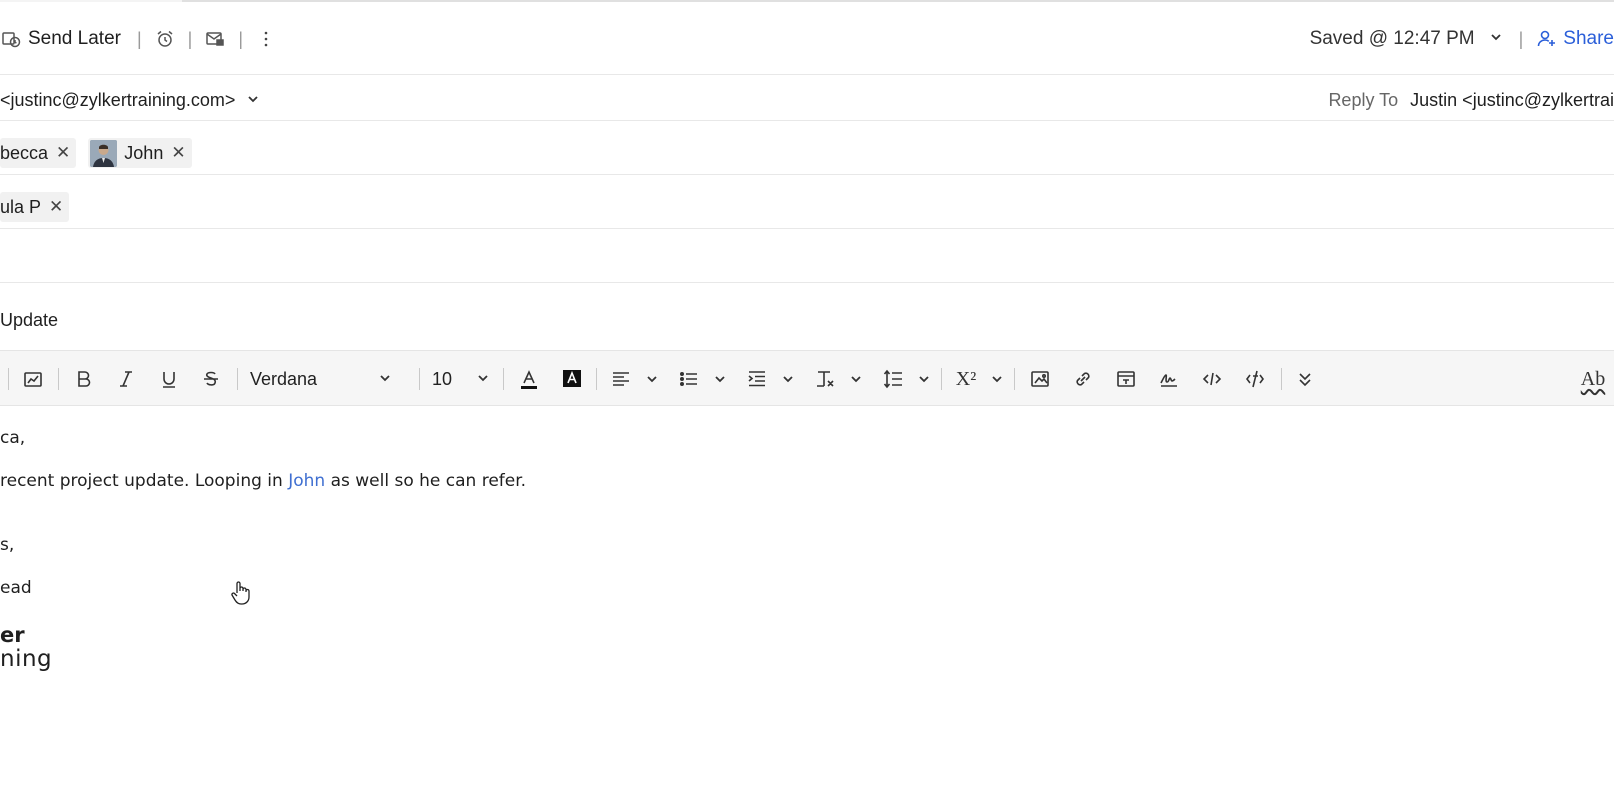  What do you see at coordinates (1392, 38) in the screenshot?
I see `saved-status: Saved @ 12:47 PM` at bounding box center [1392, 38].